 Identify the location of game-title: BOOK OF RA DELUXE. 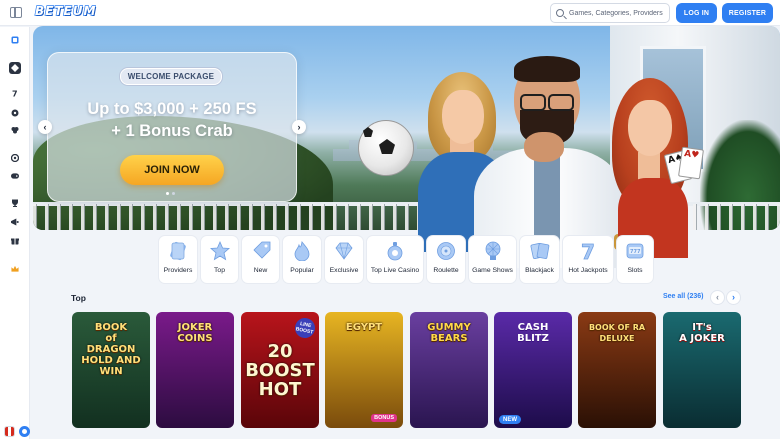
(617, 333).